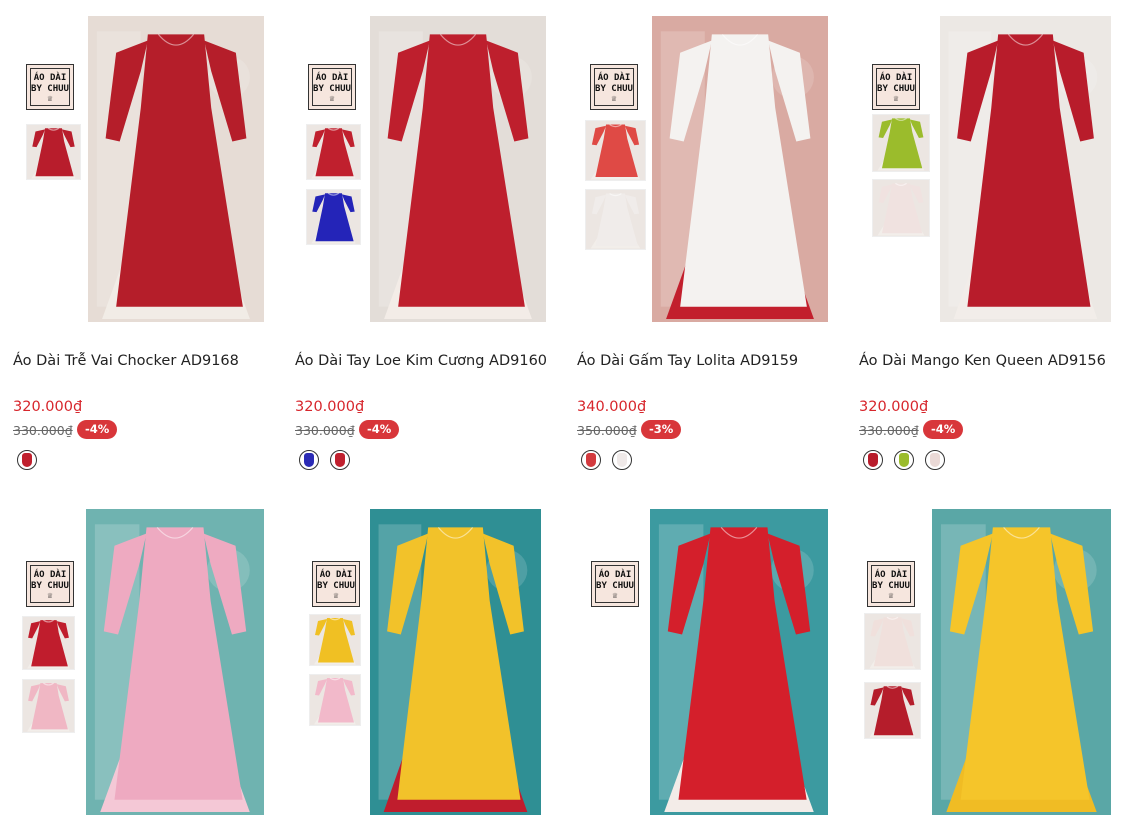 The width and height of the screenshot is (1121, 837). Describe the element at coordinates (711, 361) in the screenshot. I see `product-name: Áo Dài Gấm Tay Lolita AD9159` at that location.